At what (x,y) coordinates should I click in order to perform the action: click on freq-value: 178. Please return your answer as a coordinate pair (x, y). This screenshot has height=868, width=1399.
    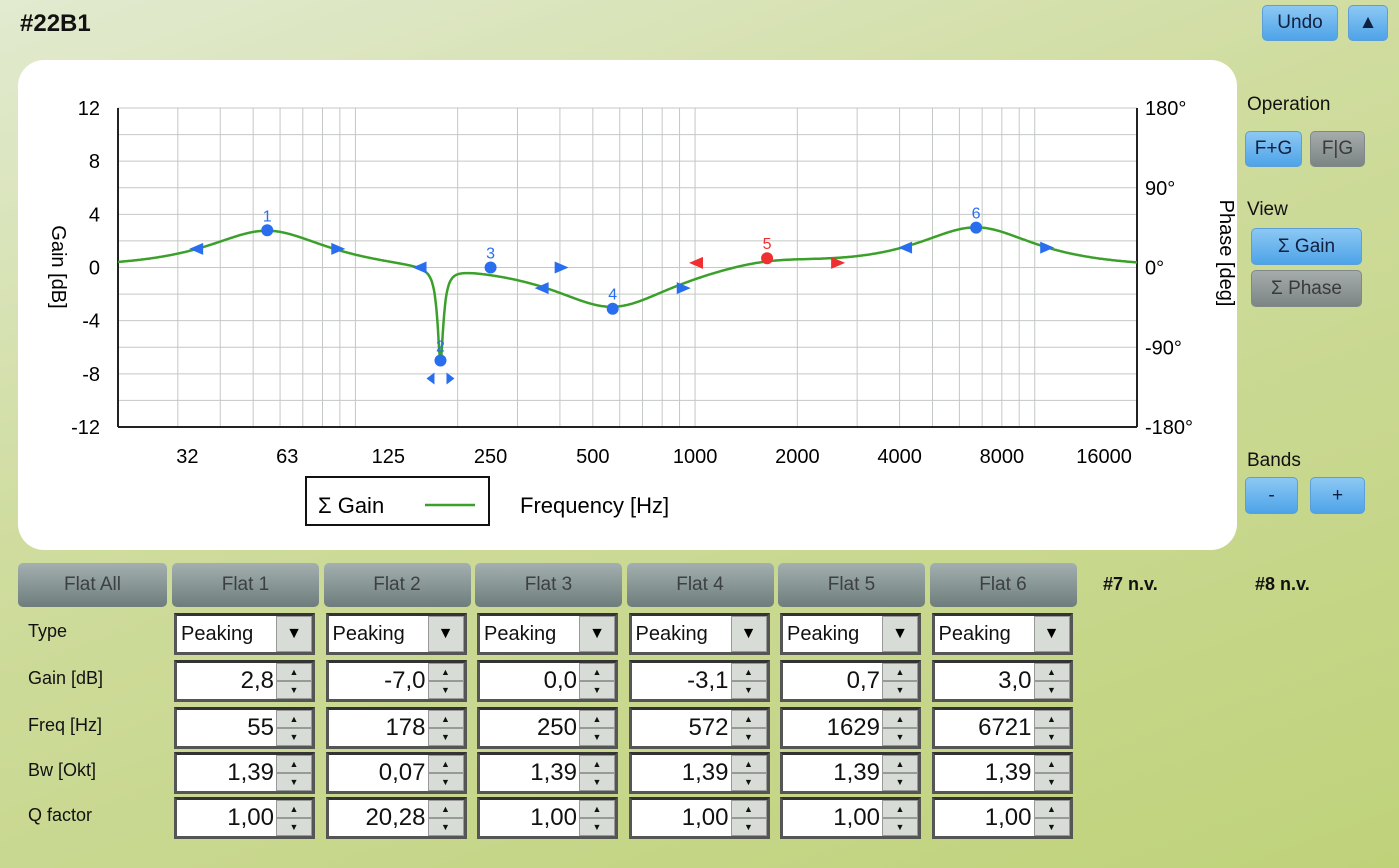
    Looking at the image, I should click on (378, 728).